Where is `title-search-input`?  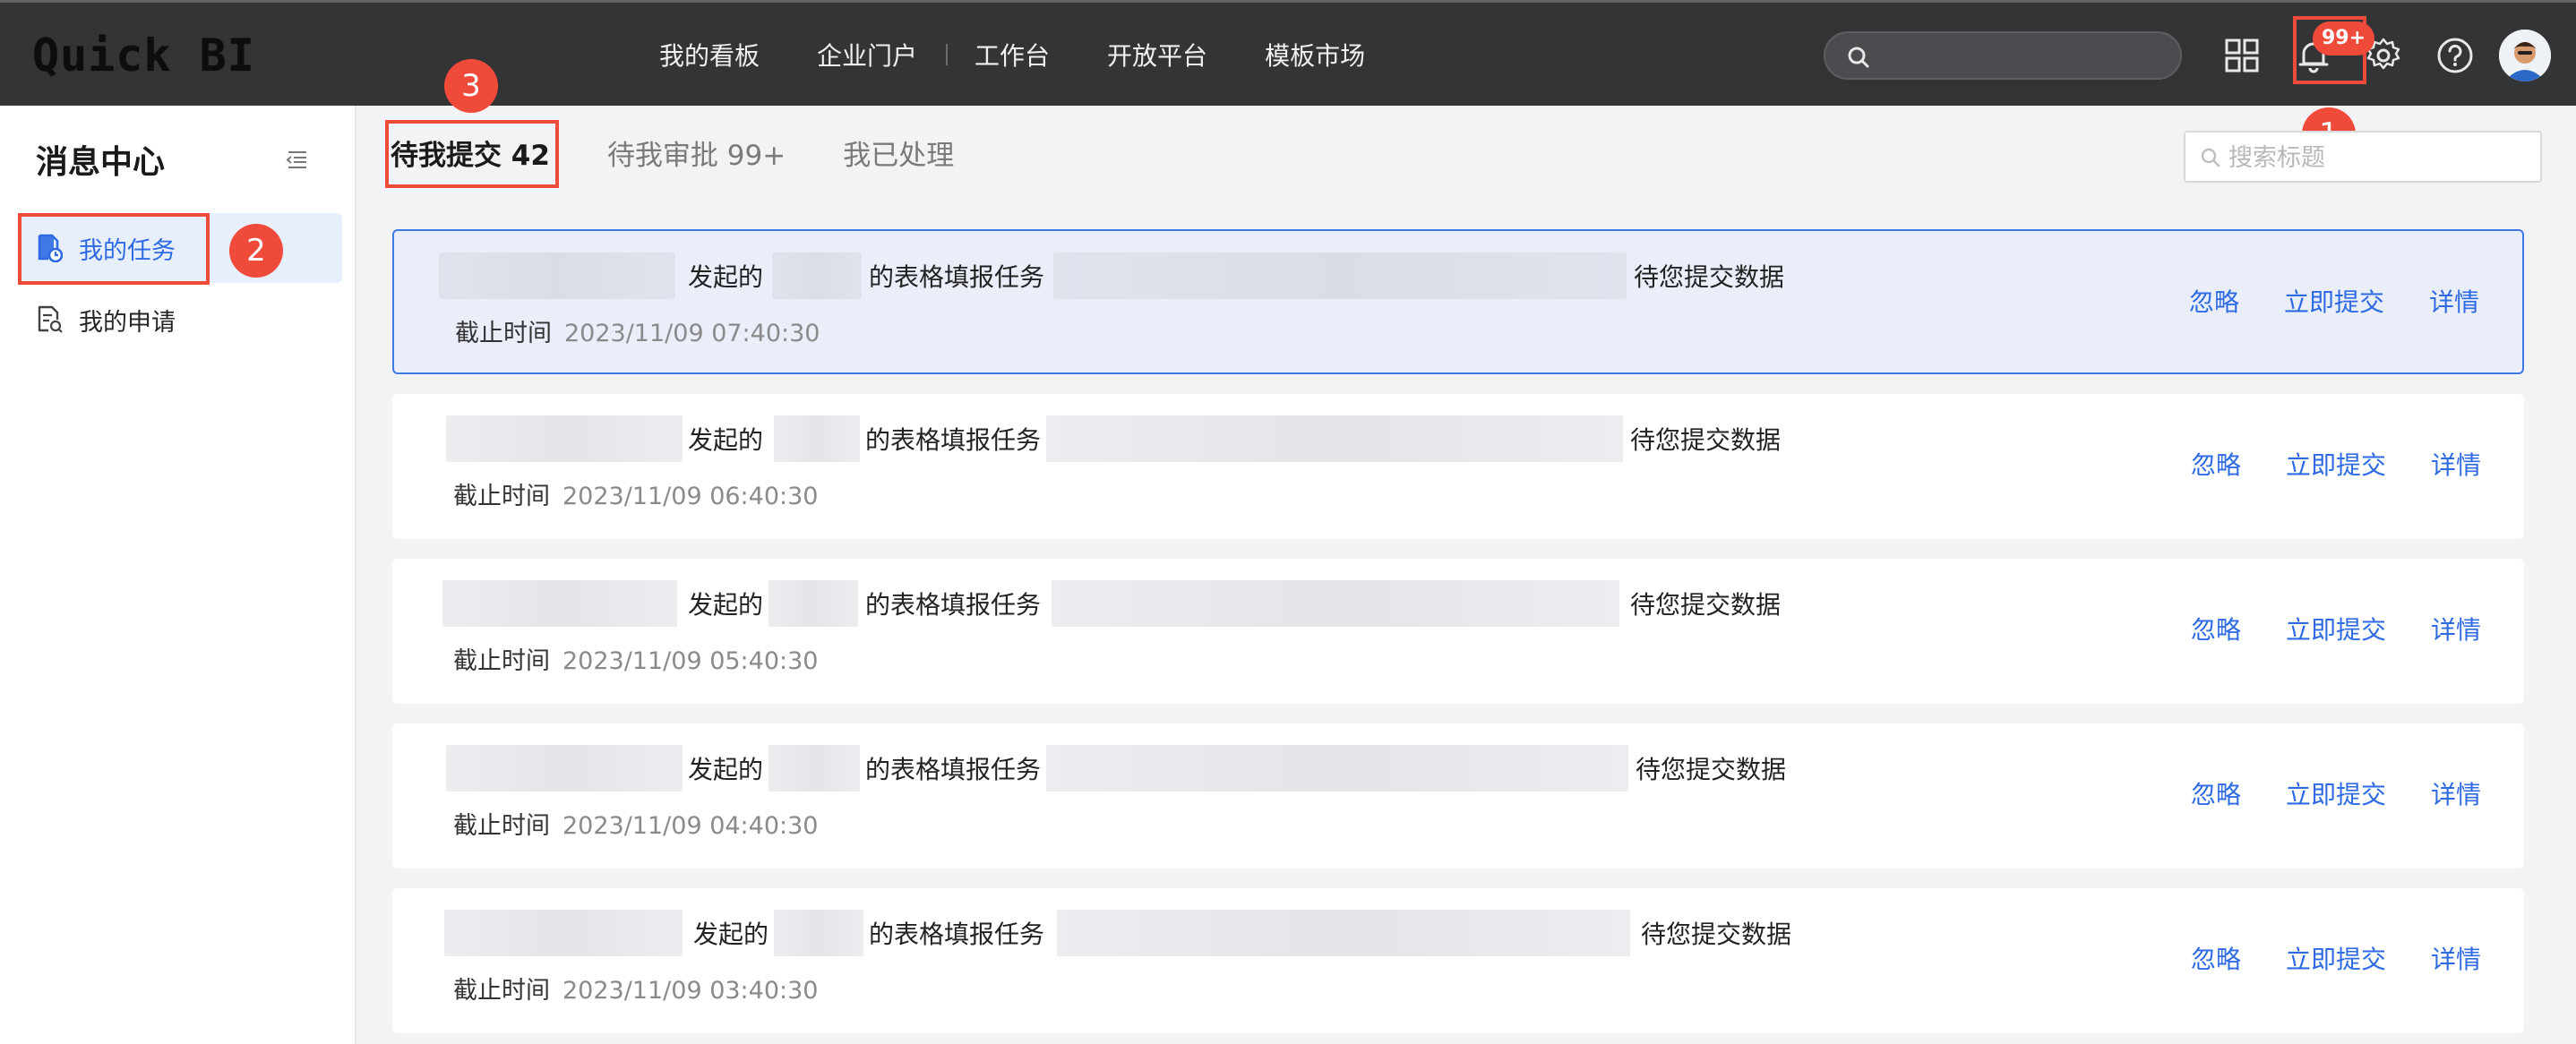 title-search-input is located at coordinates (2376, 157).